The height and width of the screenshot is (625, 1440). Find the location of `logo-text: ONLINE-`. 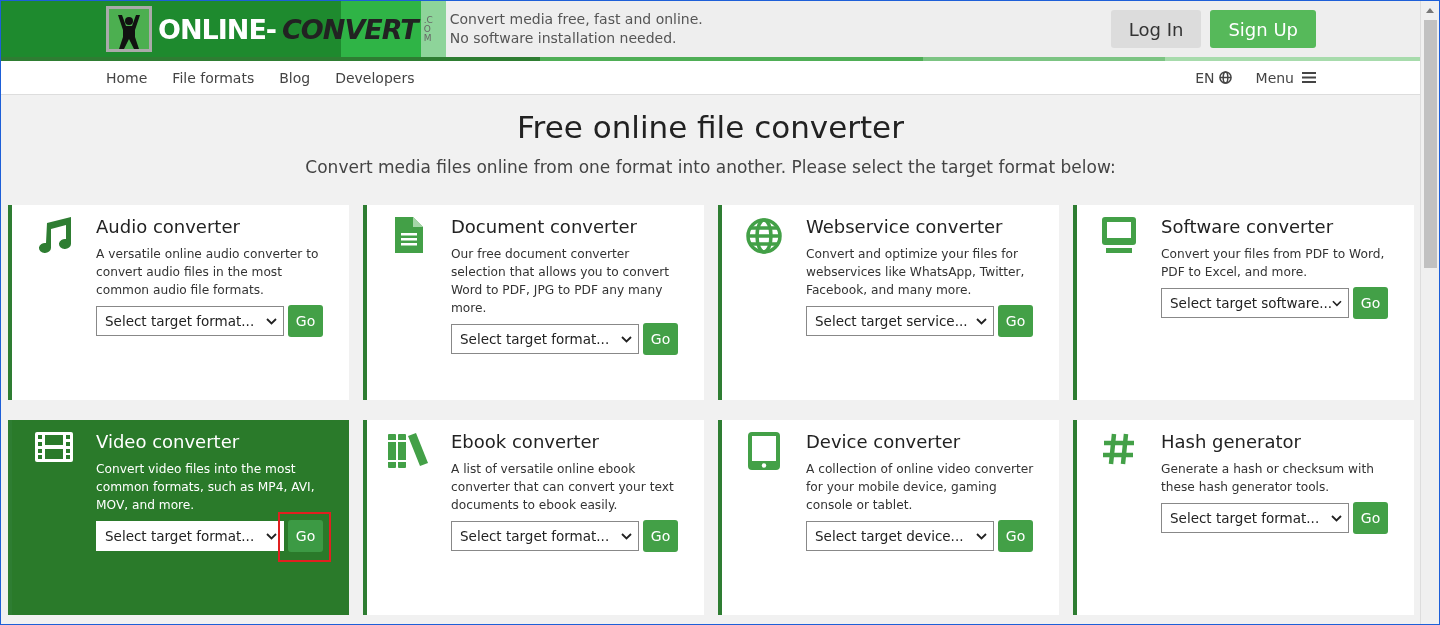

logo-text: ONLINE- is located at coordinates (217, 29).